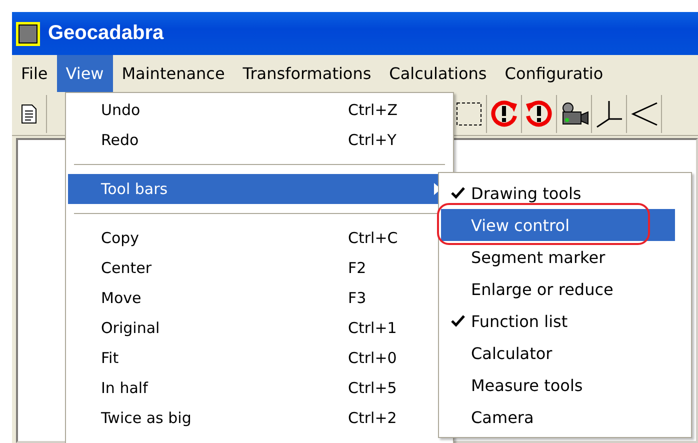  Describe the element at coordinates (609, 113) in the screenshot. I see `axes-icon` at that location.